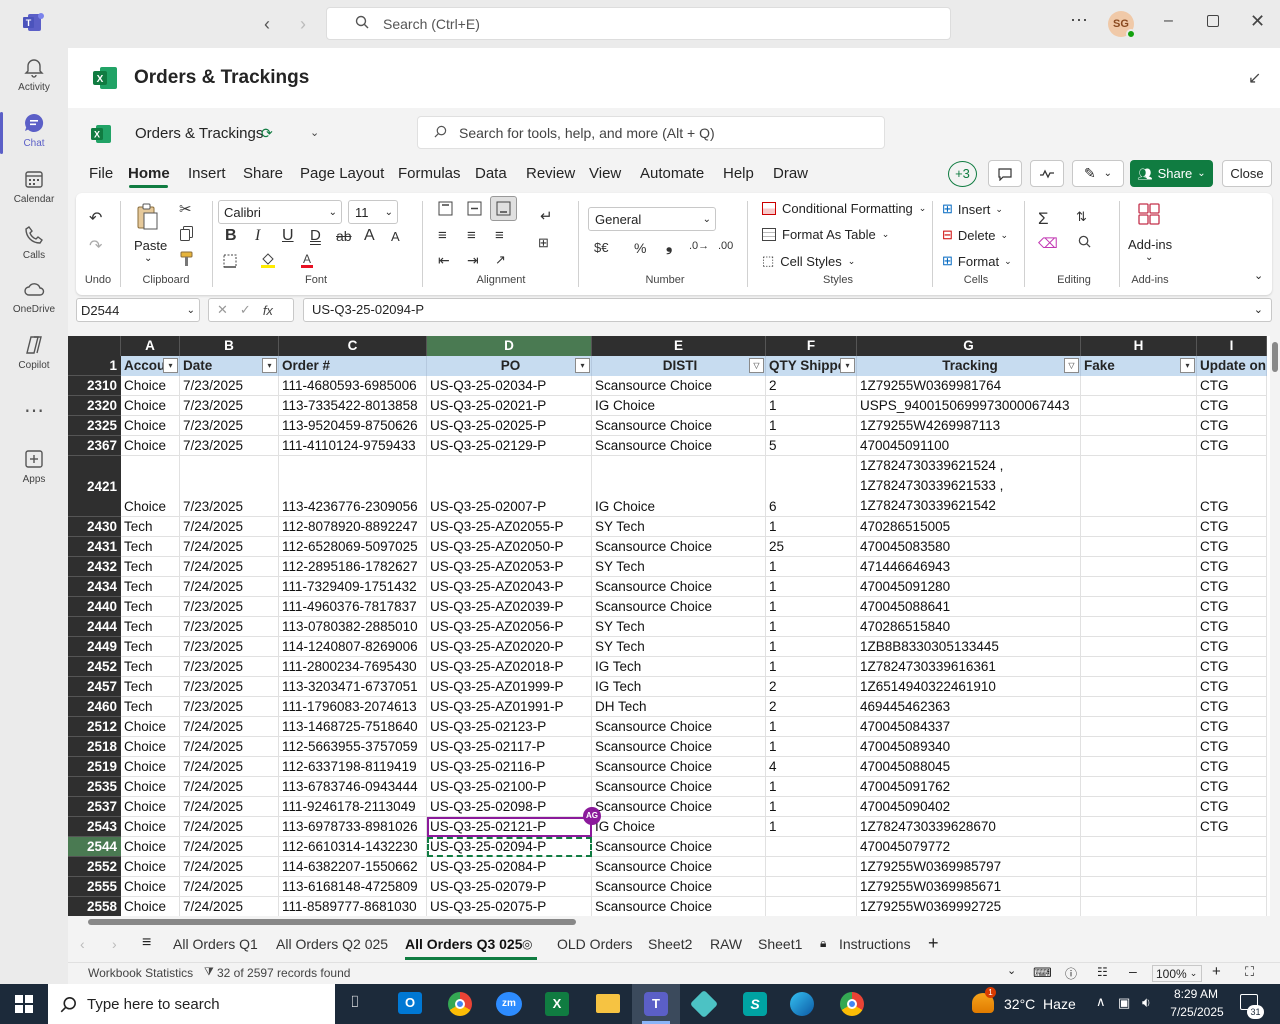 The height and width of the screenshot is (1024, 1280). I want to click on filter-dropdown-icon: ▾, so click(1187, 365).